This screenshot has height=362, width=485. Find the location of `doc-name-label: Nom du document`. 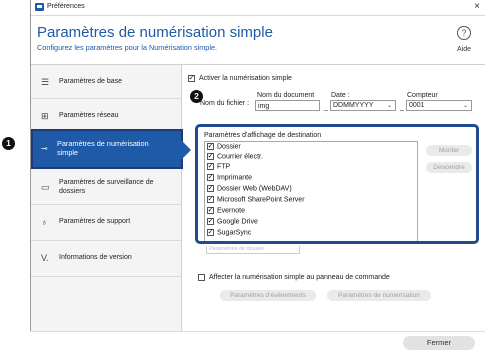

doc-name-label: Nom du document is located at coordinates (286, 95).